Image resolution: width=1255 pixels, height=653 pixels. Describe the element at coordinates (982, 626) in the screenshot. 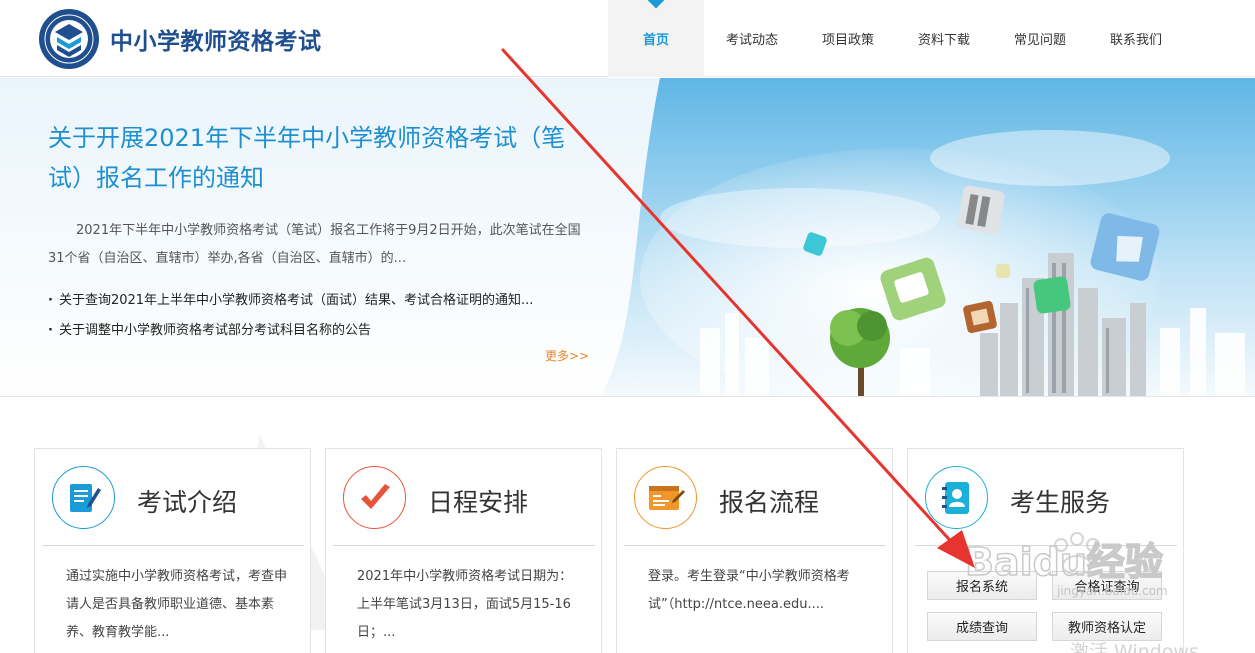

I see `score-query-button: 成绩查询` at that location.